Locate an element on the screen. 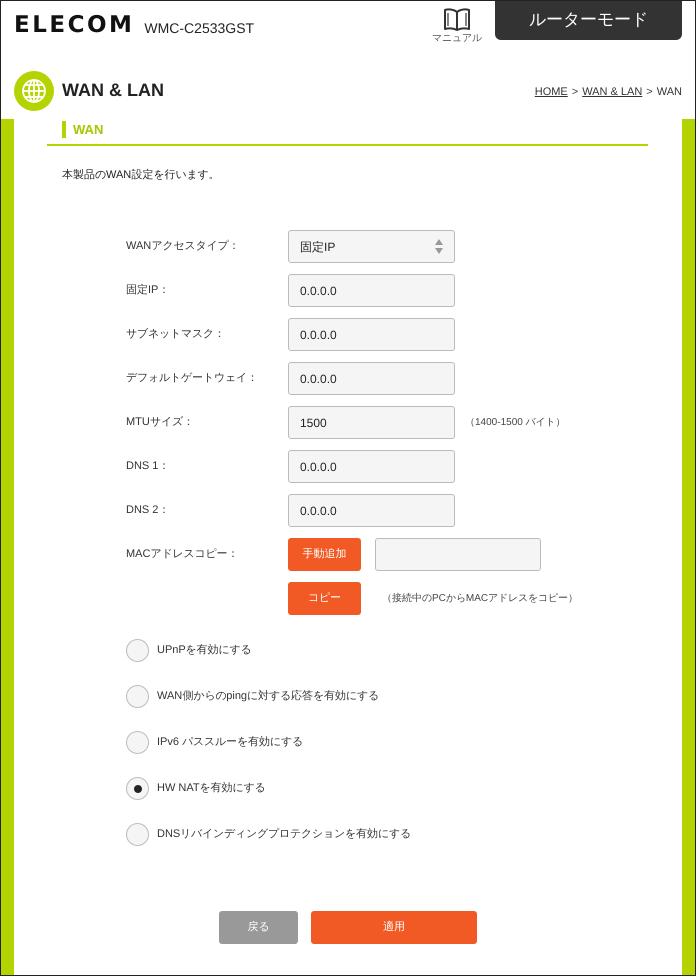 The height and width of the screenshot is (976, 696). router-mode-tab: ルーターモード is located at coordinates (588, 20).